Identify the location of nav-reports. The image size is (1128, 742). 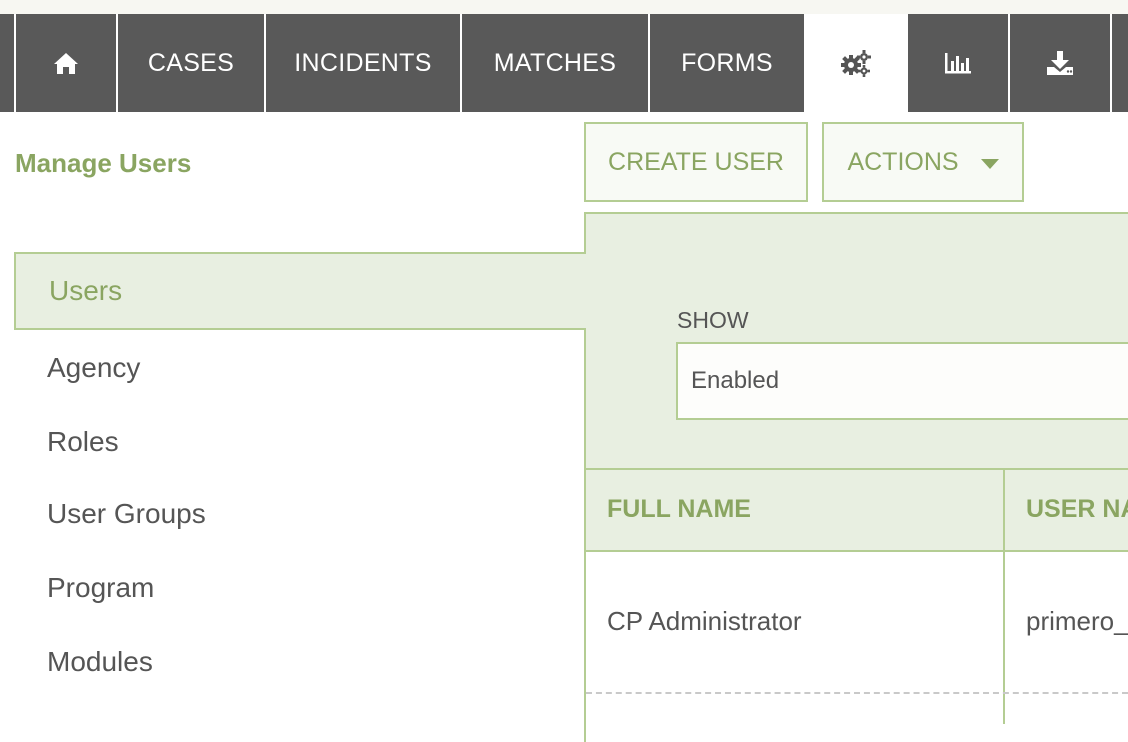
(958, 63).